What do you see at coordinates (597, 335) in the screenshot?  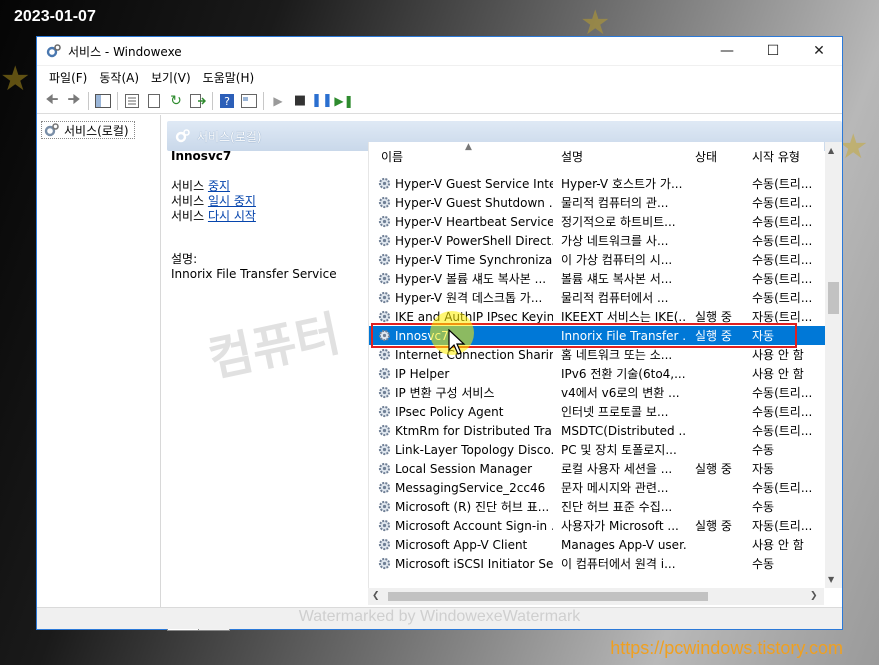 I see `selected-service-row: Innosvc7 Innorix File Transfer ... 실행 중 자동` at bounding box center [597, 335].